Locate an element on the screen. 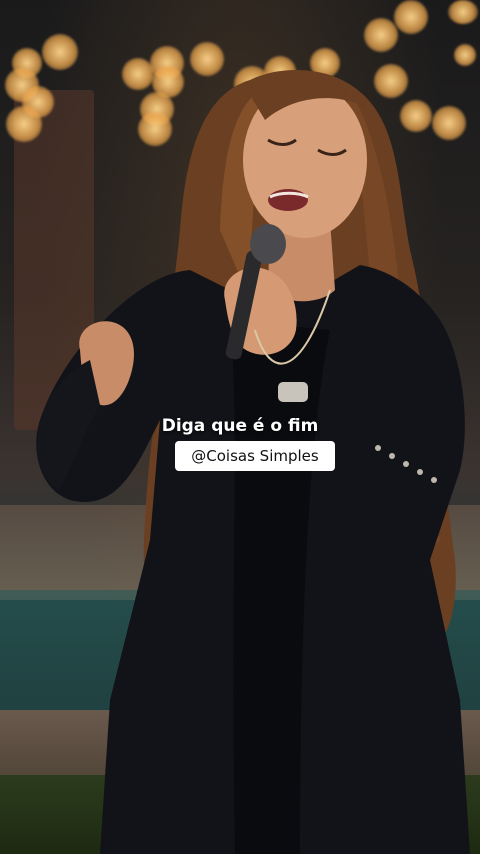  channel-handle-text: @Coisas Simples is located at coordinates (255, 456).